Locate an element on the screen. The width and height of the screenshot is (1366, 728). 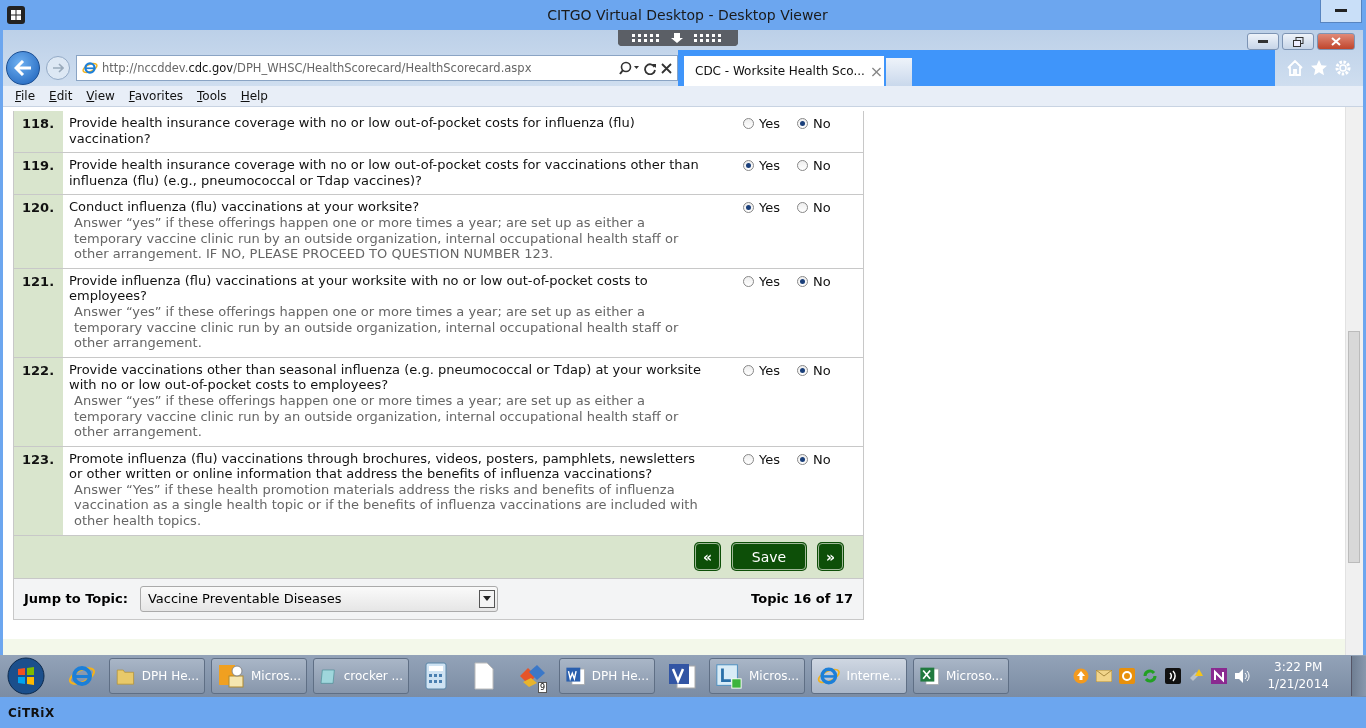
speaker-icon is located at coordinates (1243, 676).